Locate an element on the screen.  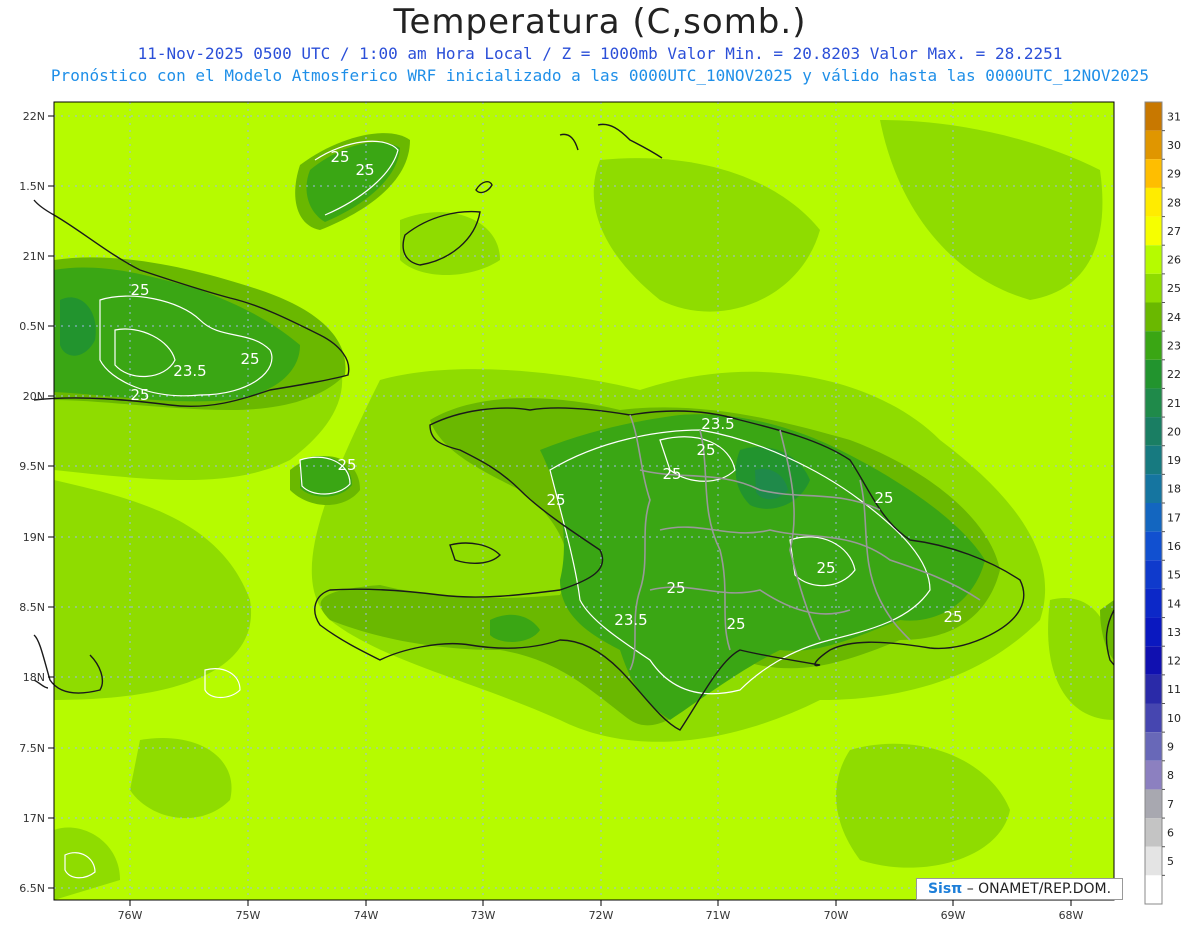
colorbar-label: 15 is located at coordinates (1174, 575).